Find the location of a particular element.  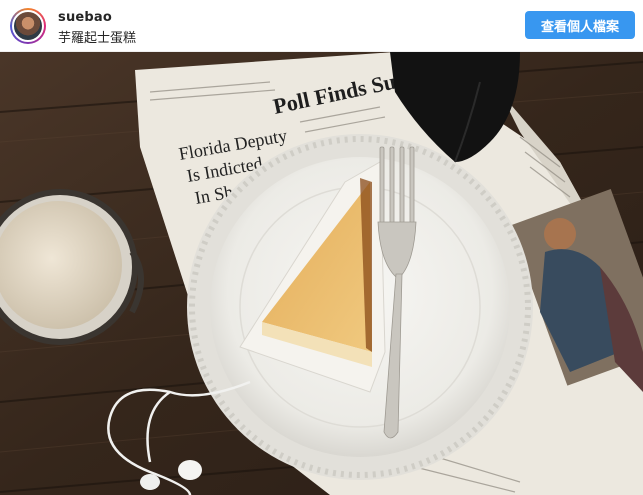

username: suebao is located at coordinates (85, 17).